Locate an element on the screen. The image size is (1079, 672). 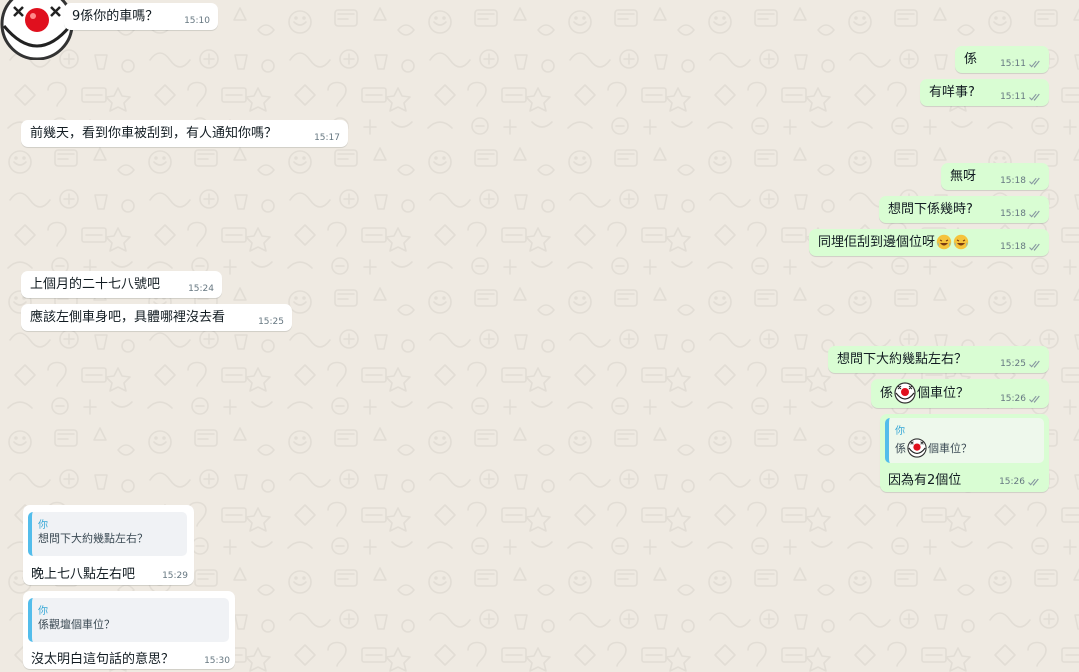
message-incoming: 前幾天，看到你車被刮到，有人通知你嗎？ 15:17 is located at coordinates (184, 133).